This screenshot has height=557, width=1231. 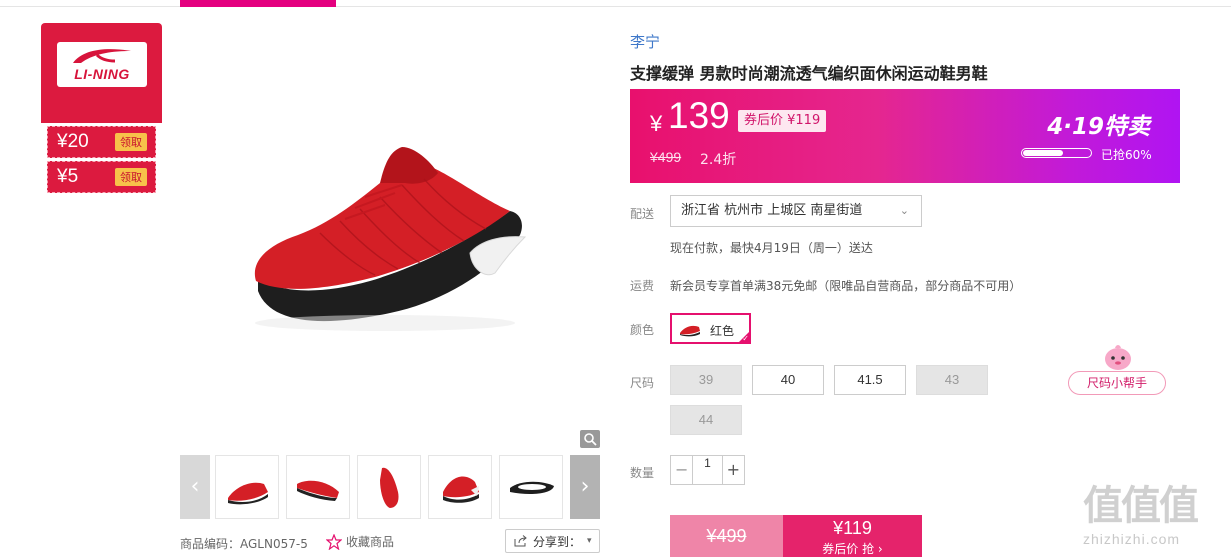 I want to click on currency-symbol: ¥, so click(x=656, y=123).